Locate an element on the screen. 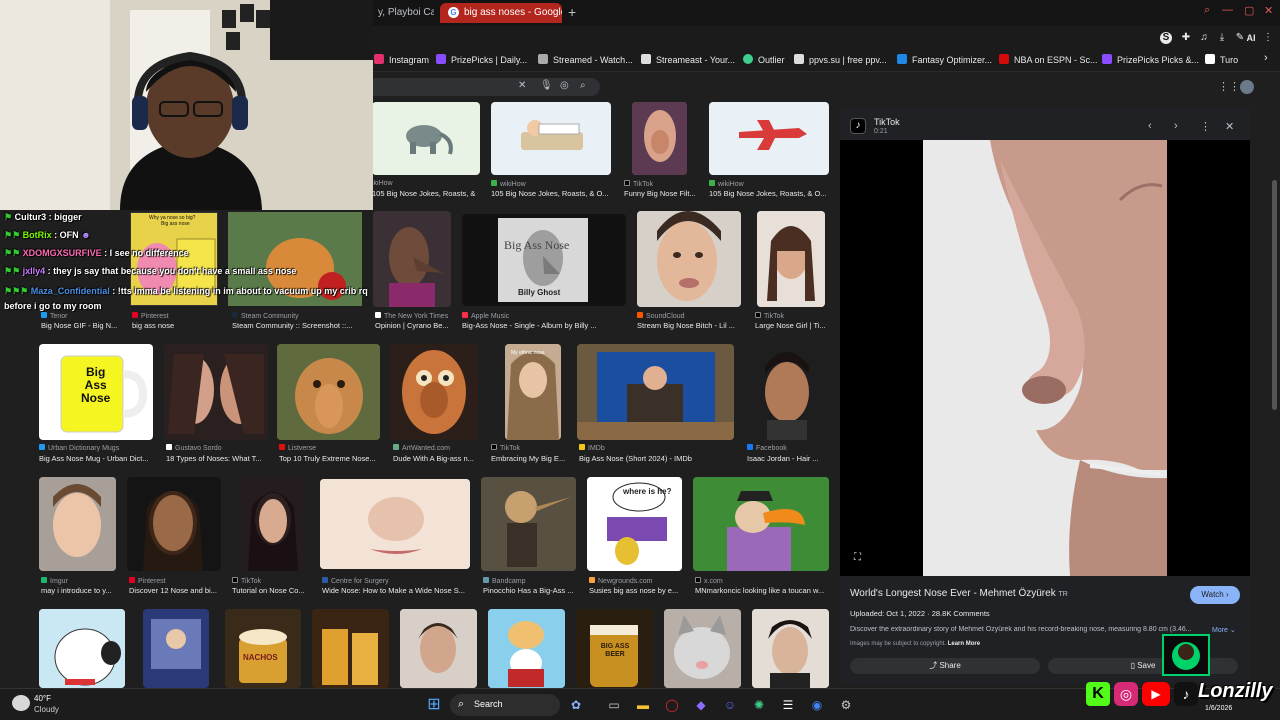  panel-source: TikTok is located at coordinates (887, 122).